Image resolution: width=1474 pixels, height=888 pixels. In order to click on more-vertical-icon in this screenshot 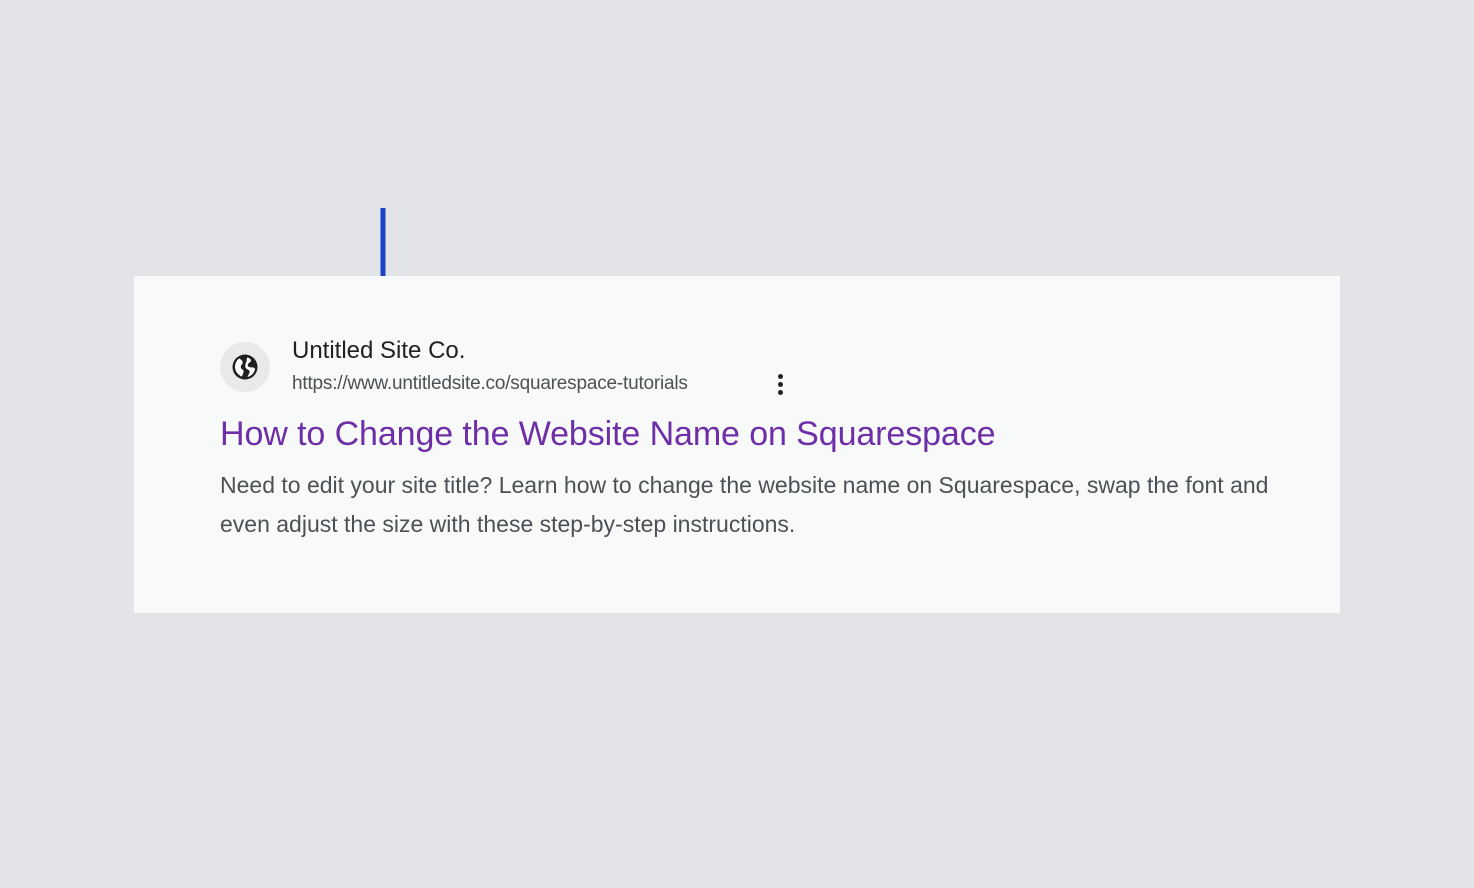, I will do `click(780, 376)`.